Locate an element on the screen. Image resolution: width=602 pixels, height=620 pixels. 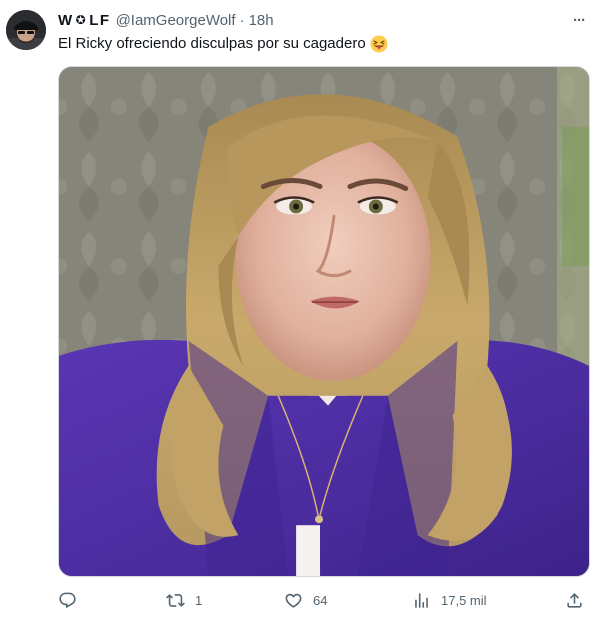
more-icon: ··· is located at coordinates (579, 20).